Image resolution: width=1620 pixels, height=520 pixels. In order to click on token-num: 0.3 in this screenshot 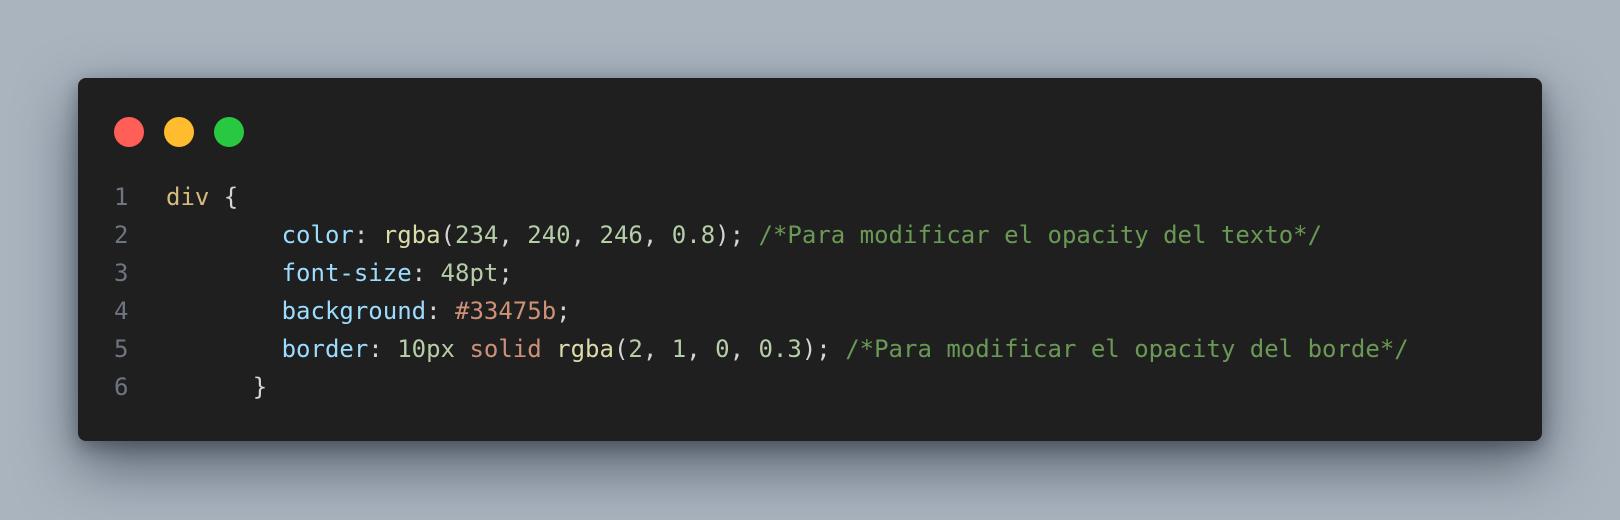, I will do `click(780, 349)`.